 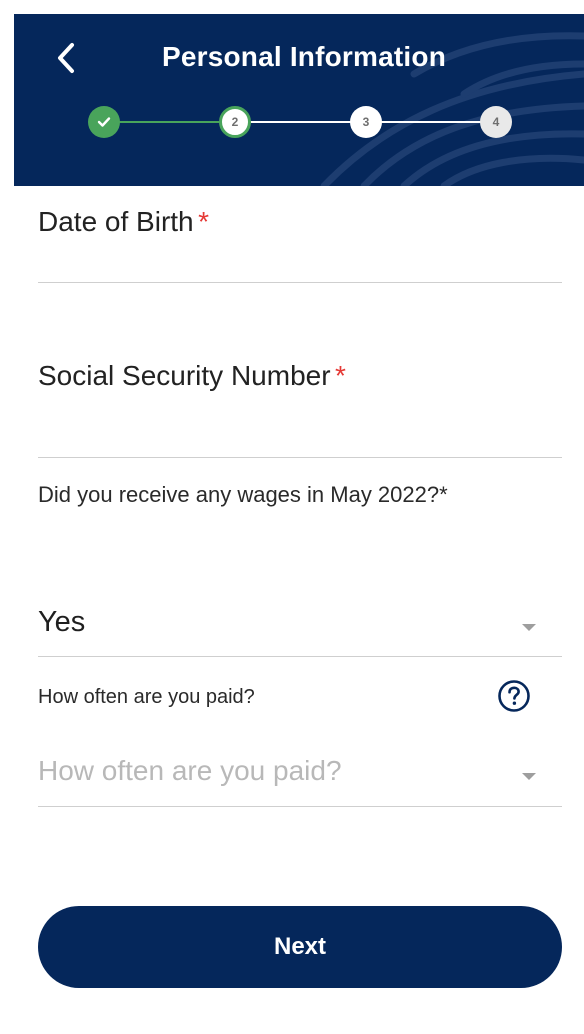 I want to click on chevron-left-icon, so click(x=66, y=58).